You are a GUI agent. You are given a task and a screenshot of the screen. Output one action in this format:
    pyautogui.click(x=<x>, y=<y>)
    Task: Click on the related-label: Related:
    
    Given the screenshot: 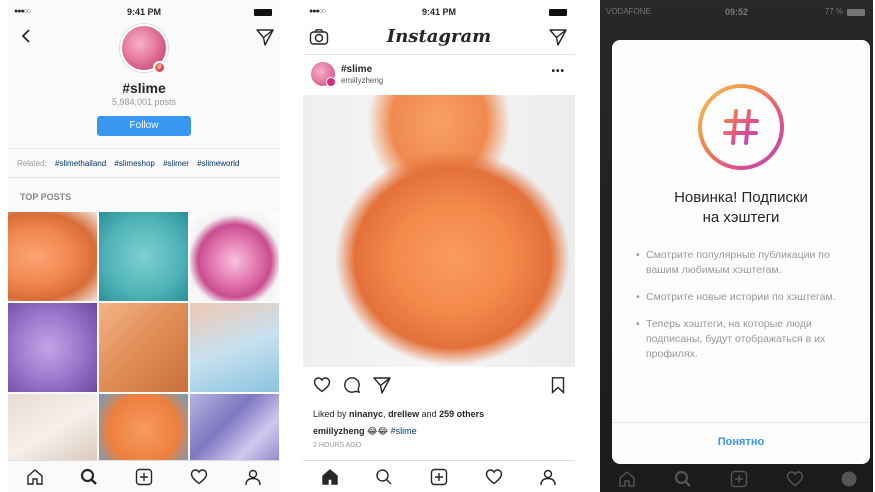 What is the action you would take?
    pyautogui.click(x=32, y=163)
    